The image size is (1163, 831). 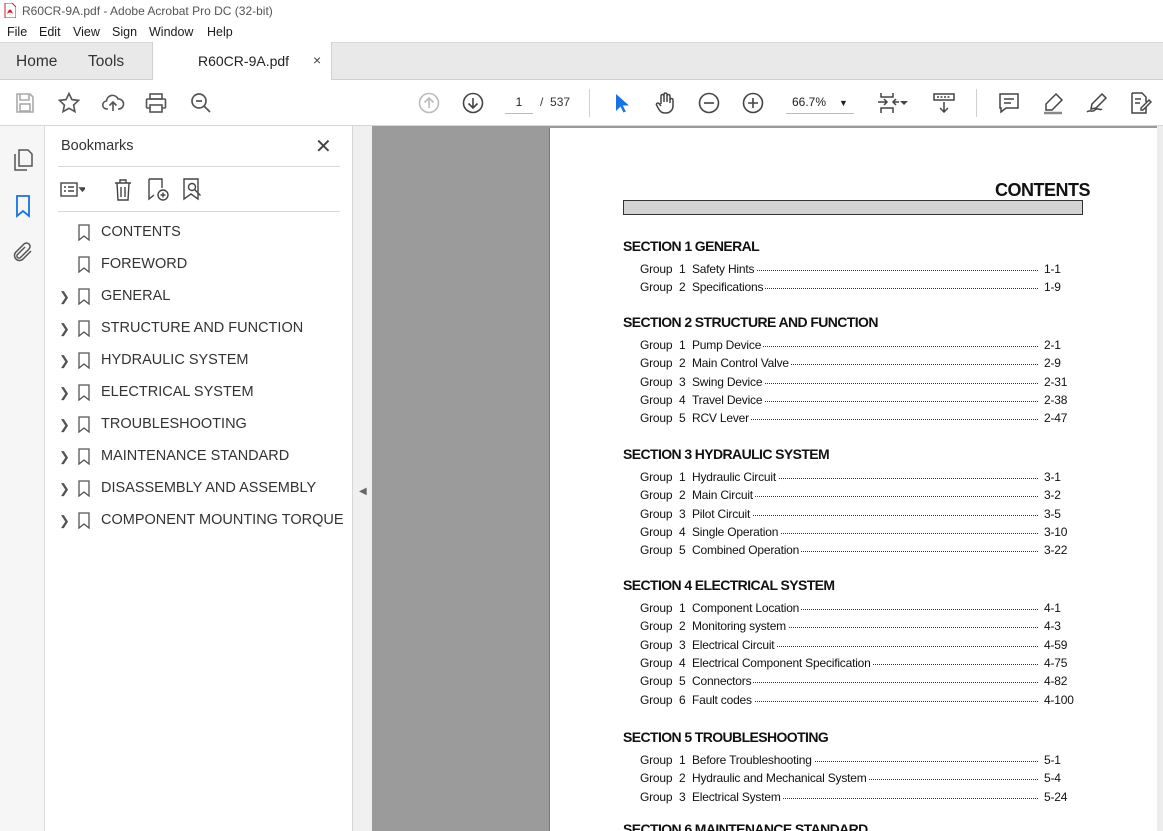 I want to click on toc-entry: Group 5 RCV Lever 2-47, so click(x=860, y=419).